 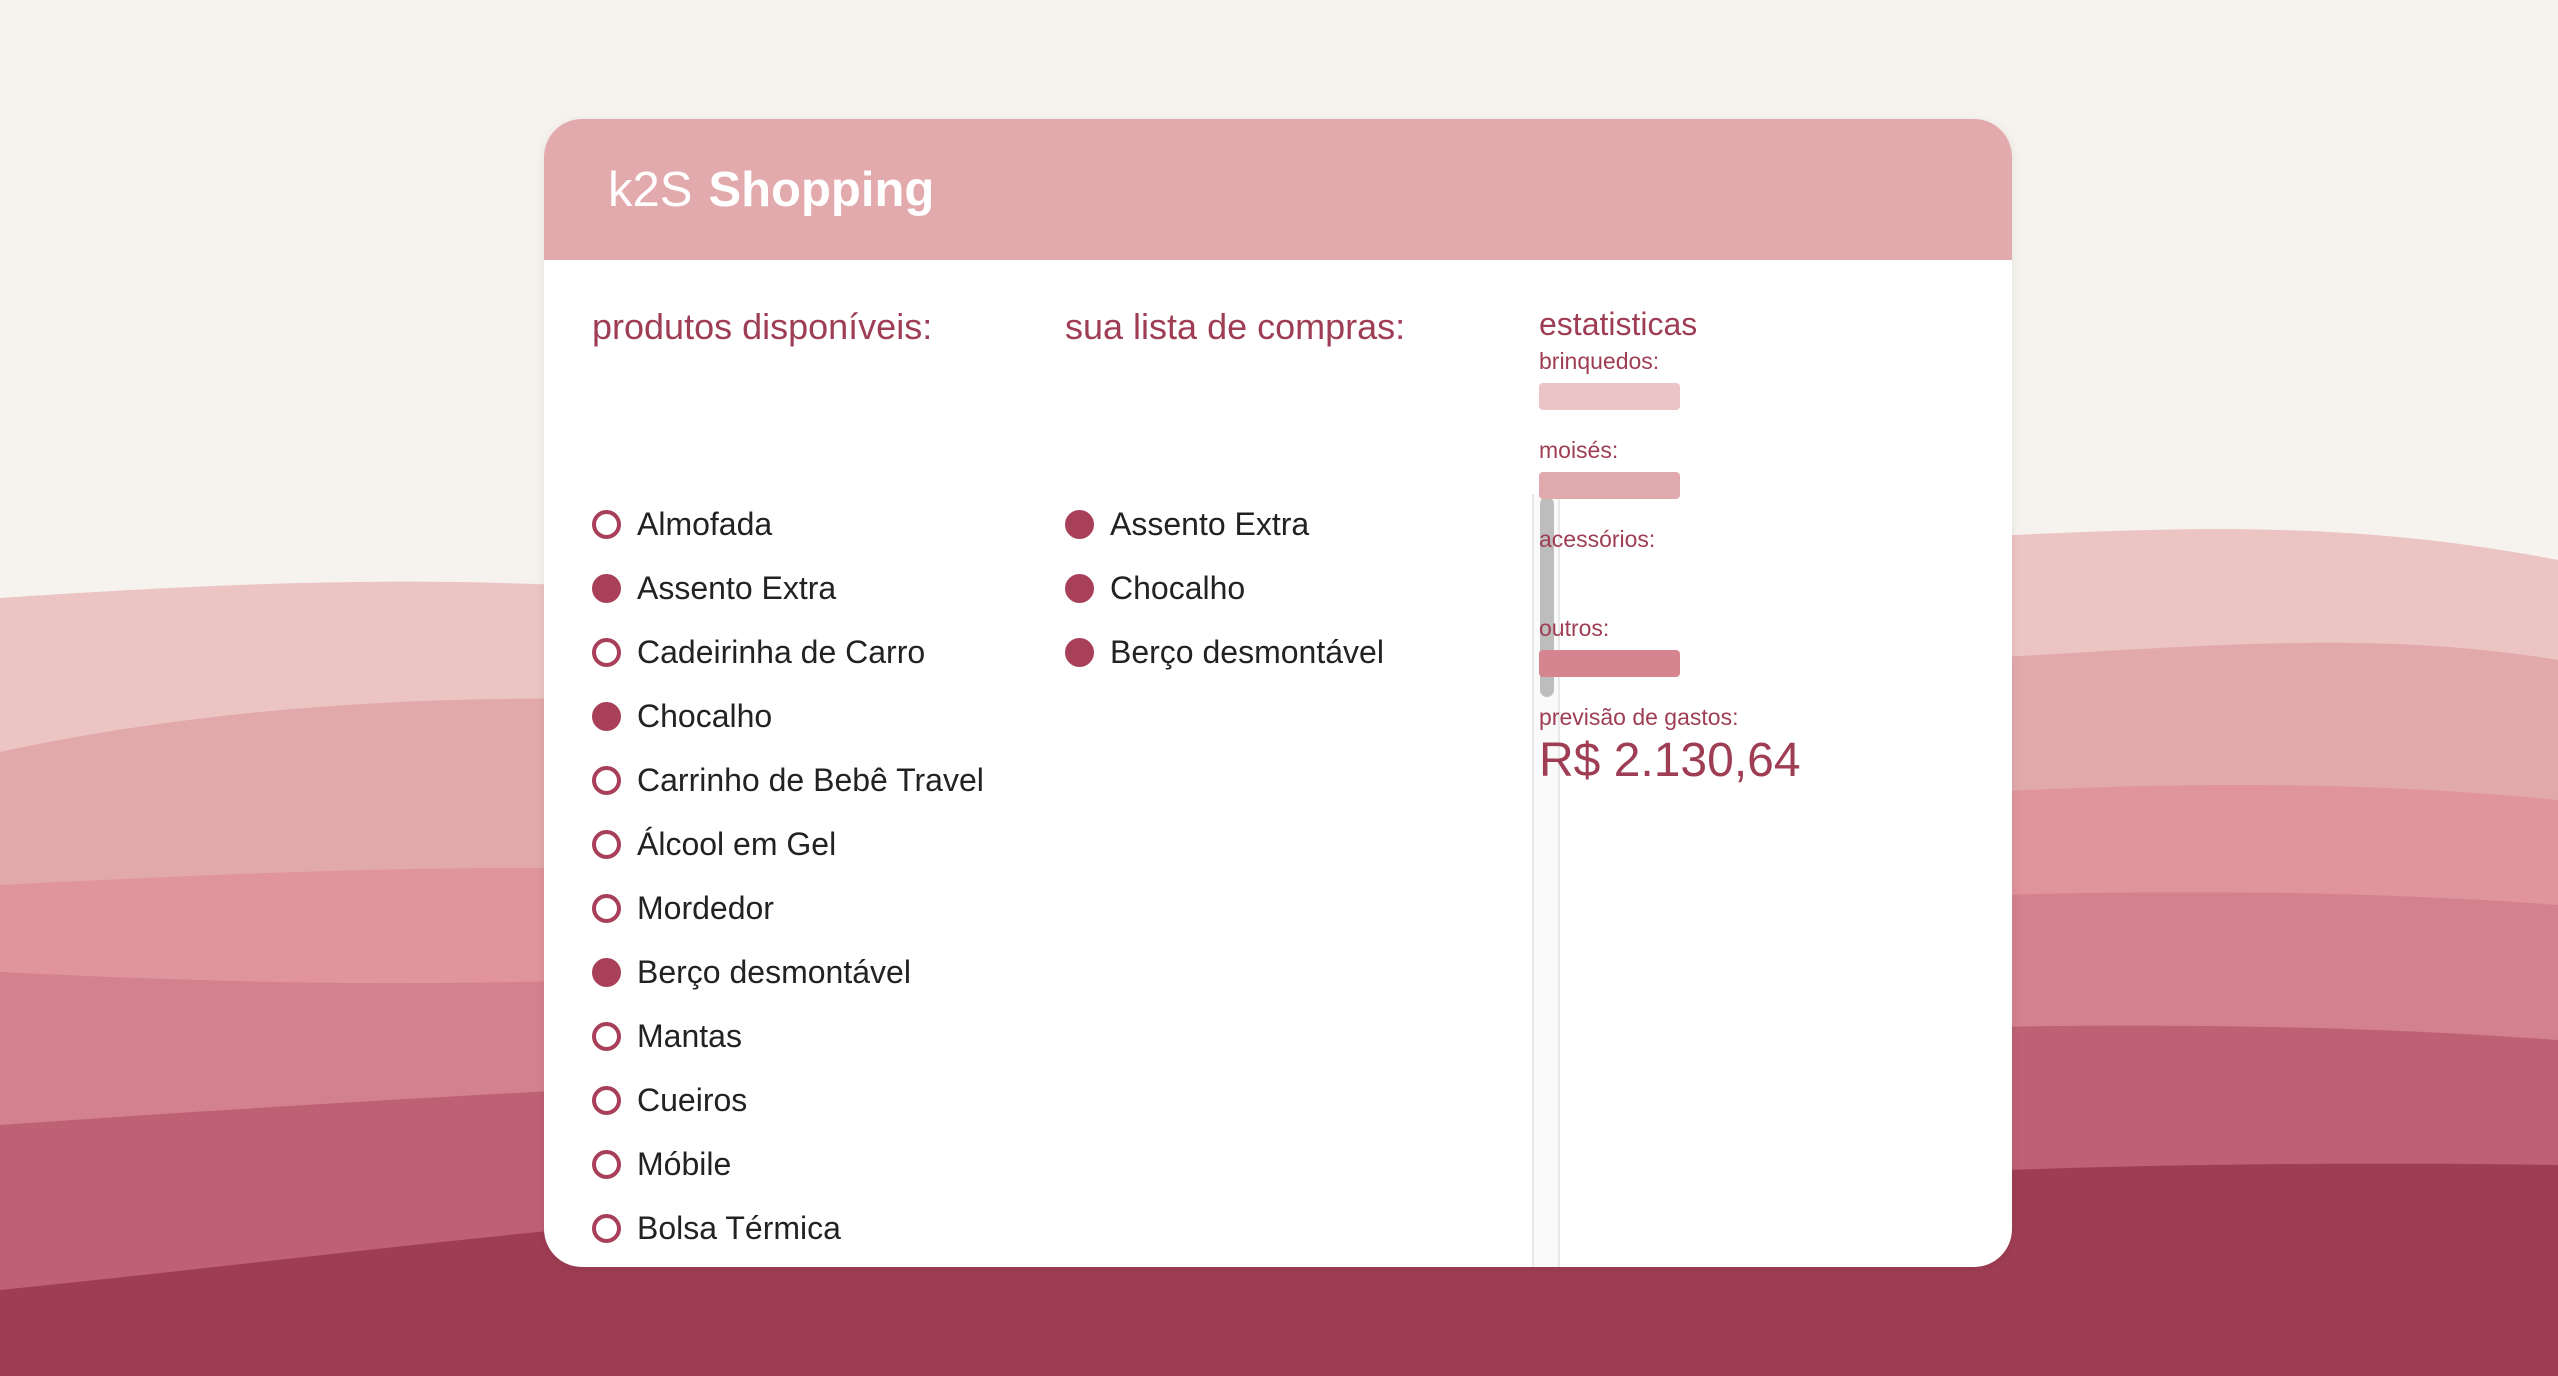 I want to click on product-item: Mordedor, so click(x=1062, y=908).